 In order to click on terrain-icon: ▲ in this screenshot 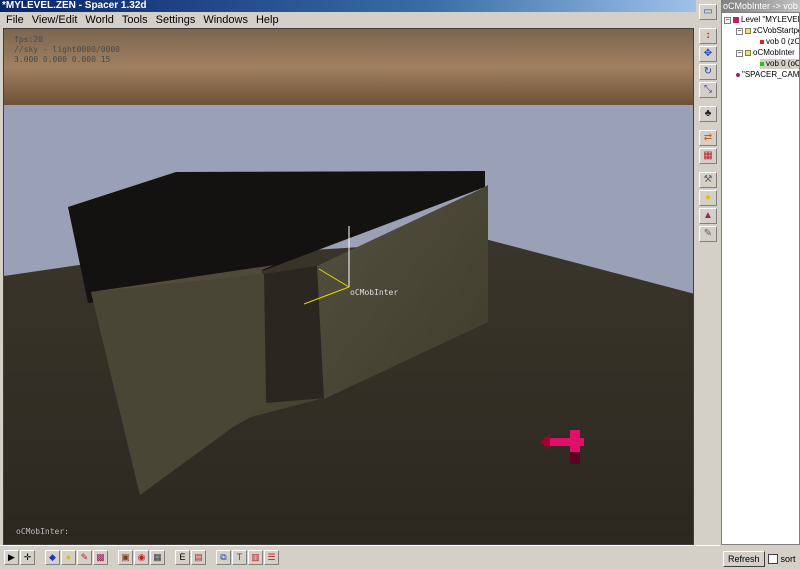, I will do `click(708, 216)`.